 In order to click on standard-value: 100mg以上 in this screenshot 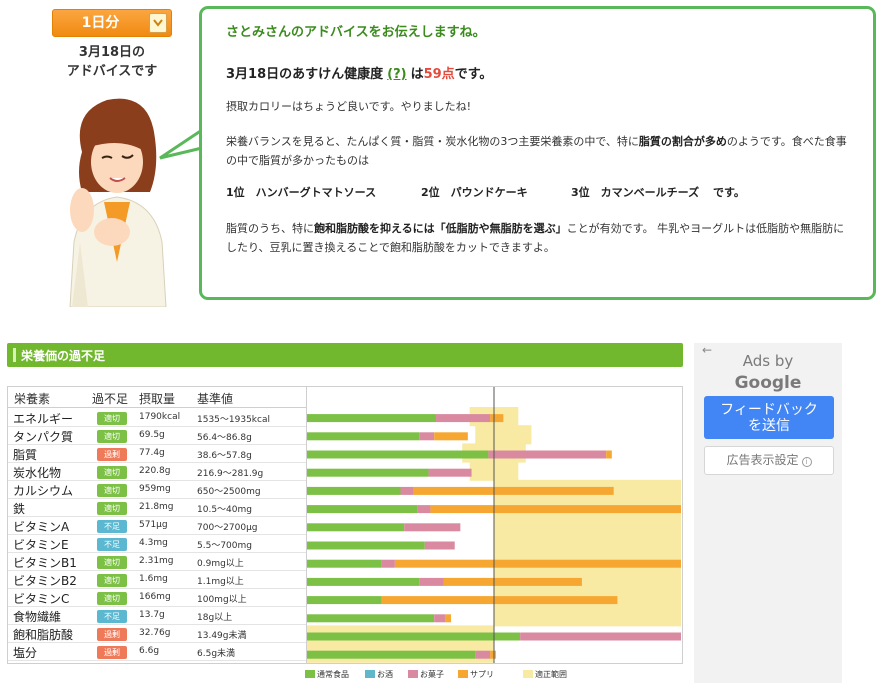, I will do `click(222, 600)`.